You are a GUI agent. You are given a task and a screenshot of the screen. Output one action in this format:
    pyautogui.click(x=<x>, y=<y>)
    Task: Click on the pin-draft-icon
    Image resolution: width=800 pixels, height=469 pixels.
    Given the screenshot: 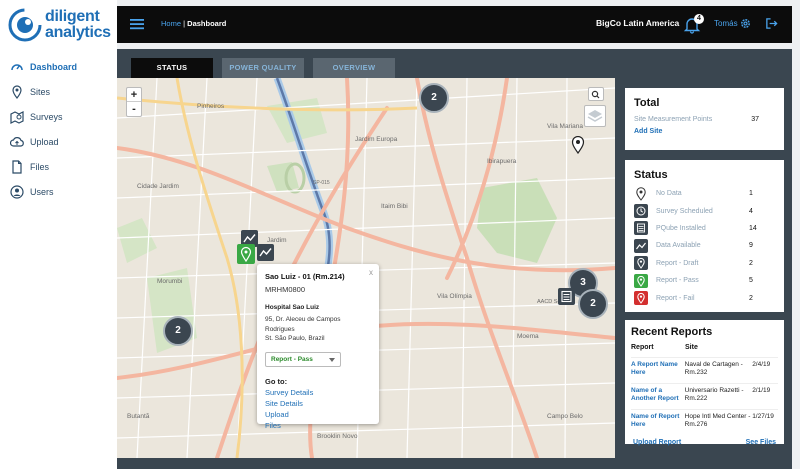 What is the action you would take?
    pyautogui.click(x=641, y=263)
    